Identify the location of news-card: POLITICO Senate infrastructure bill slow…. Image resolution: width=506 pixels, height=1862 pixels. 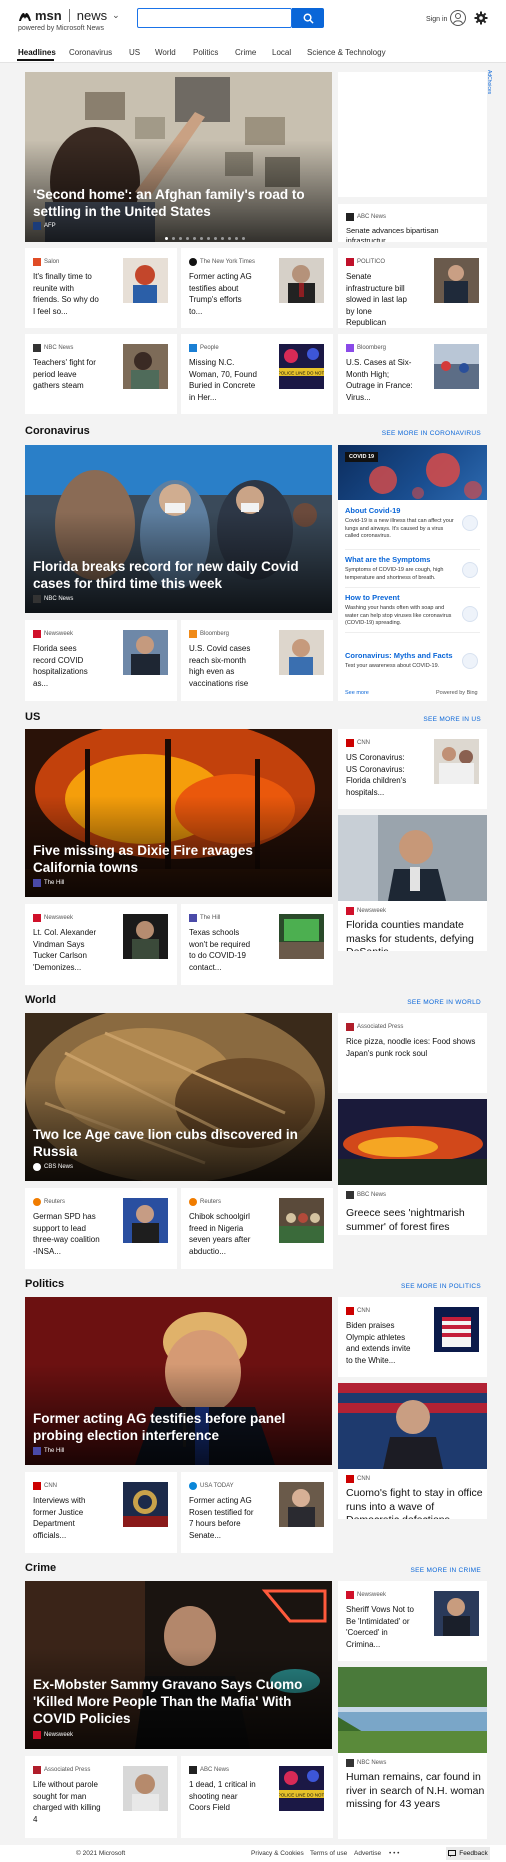
(412, 288).